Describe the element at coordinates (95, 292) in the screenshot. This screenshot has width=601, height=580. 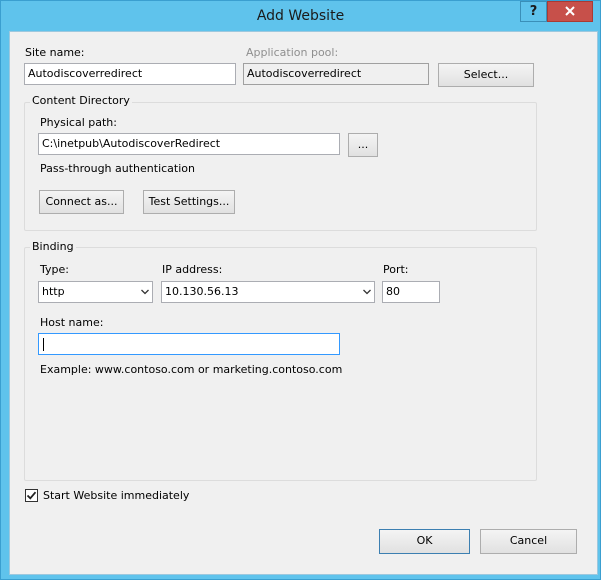
I see `type-select: http` at that location.